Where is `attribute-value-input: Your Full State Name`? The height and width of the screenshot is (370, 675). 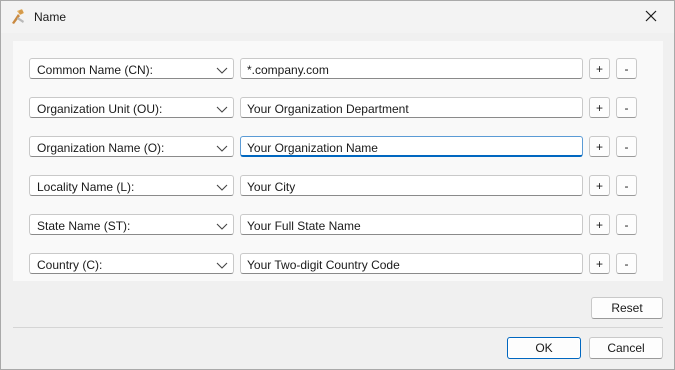 attribute-value-input: Your Full State Name is located at coordinates (411, 224).